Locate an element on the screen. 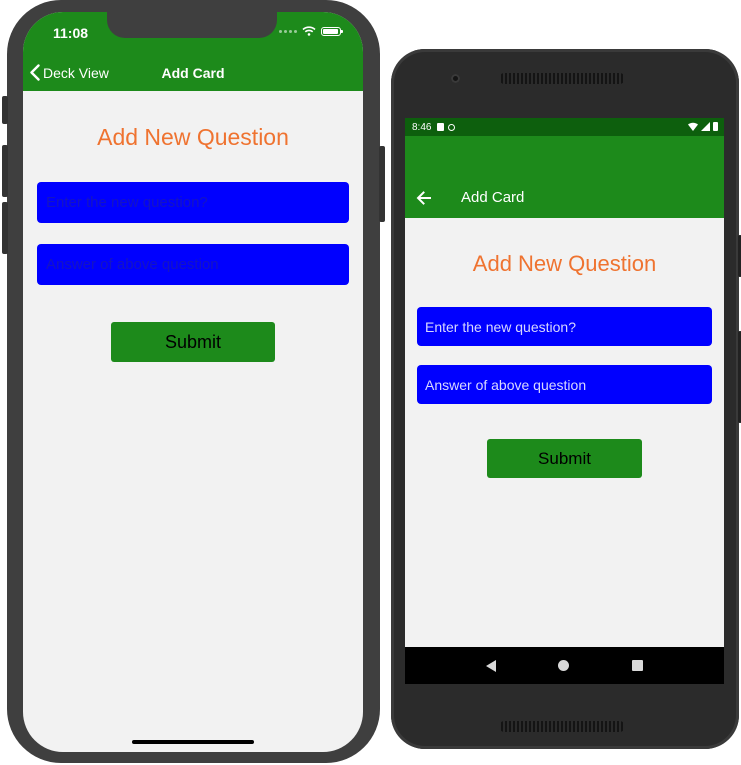  ios-battery-icon is located at coordinates (332, 31).